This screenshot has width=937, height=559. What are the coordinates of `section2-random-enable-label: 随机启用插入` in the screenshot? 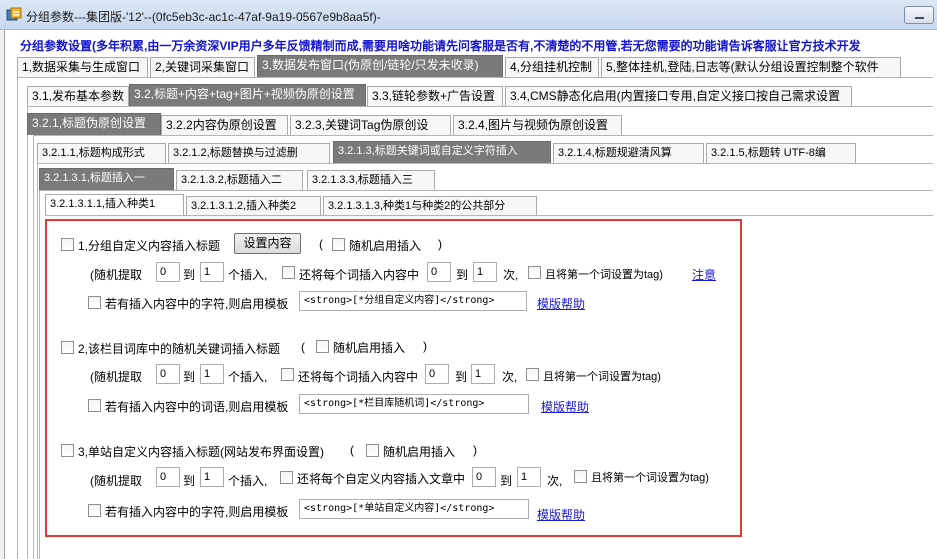 It's located at (369, 348).